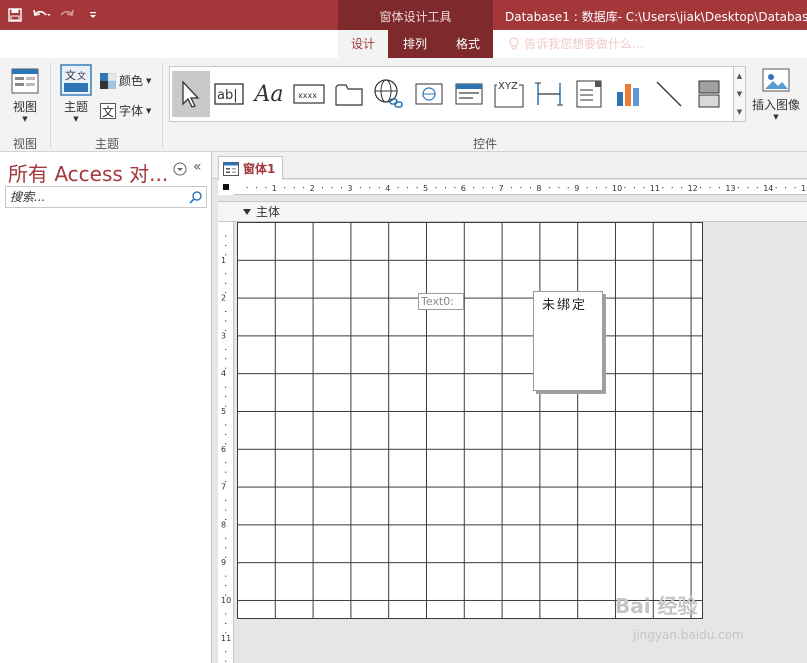 Image resolution: width=807 pixels, height=663 pixels. I want to click on quick-access-toolbar, so click(52, 15).